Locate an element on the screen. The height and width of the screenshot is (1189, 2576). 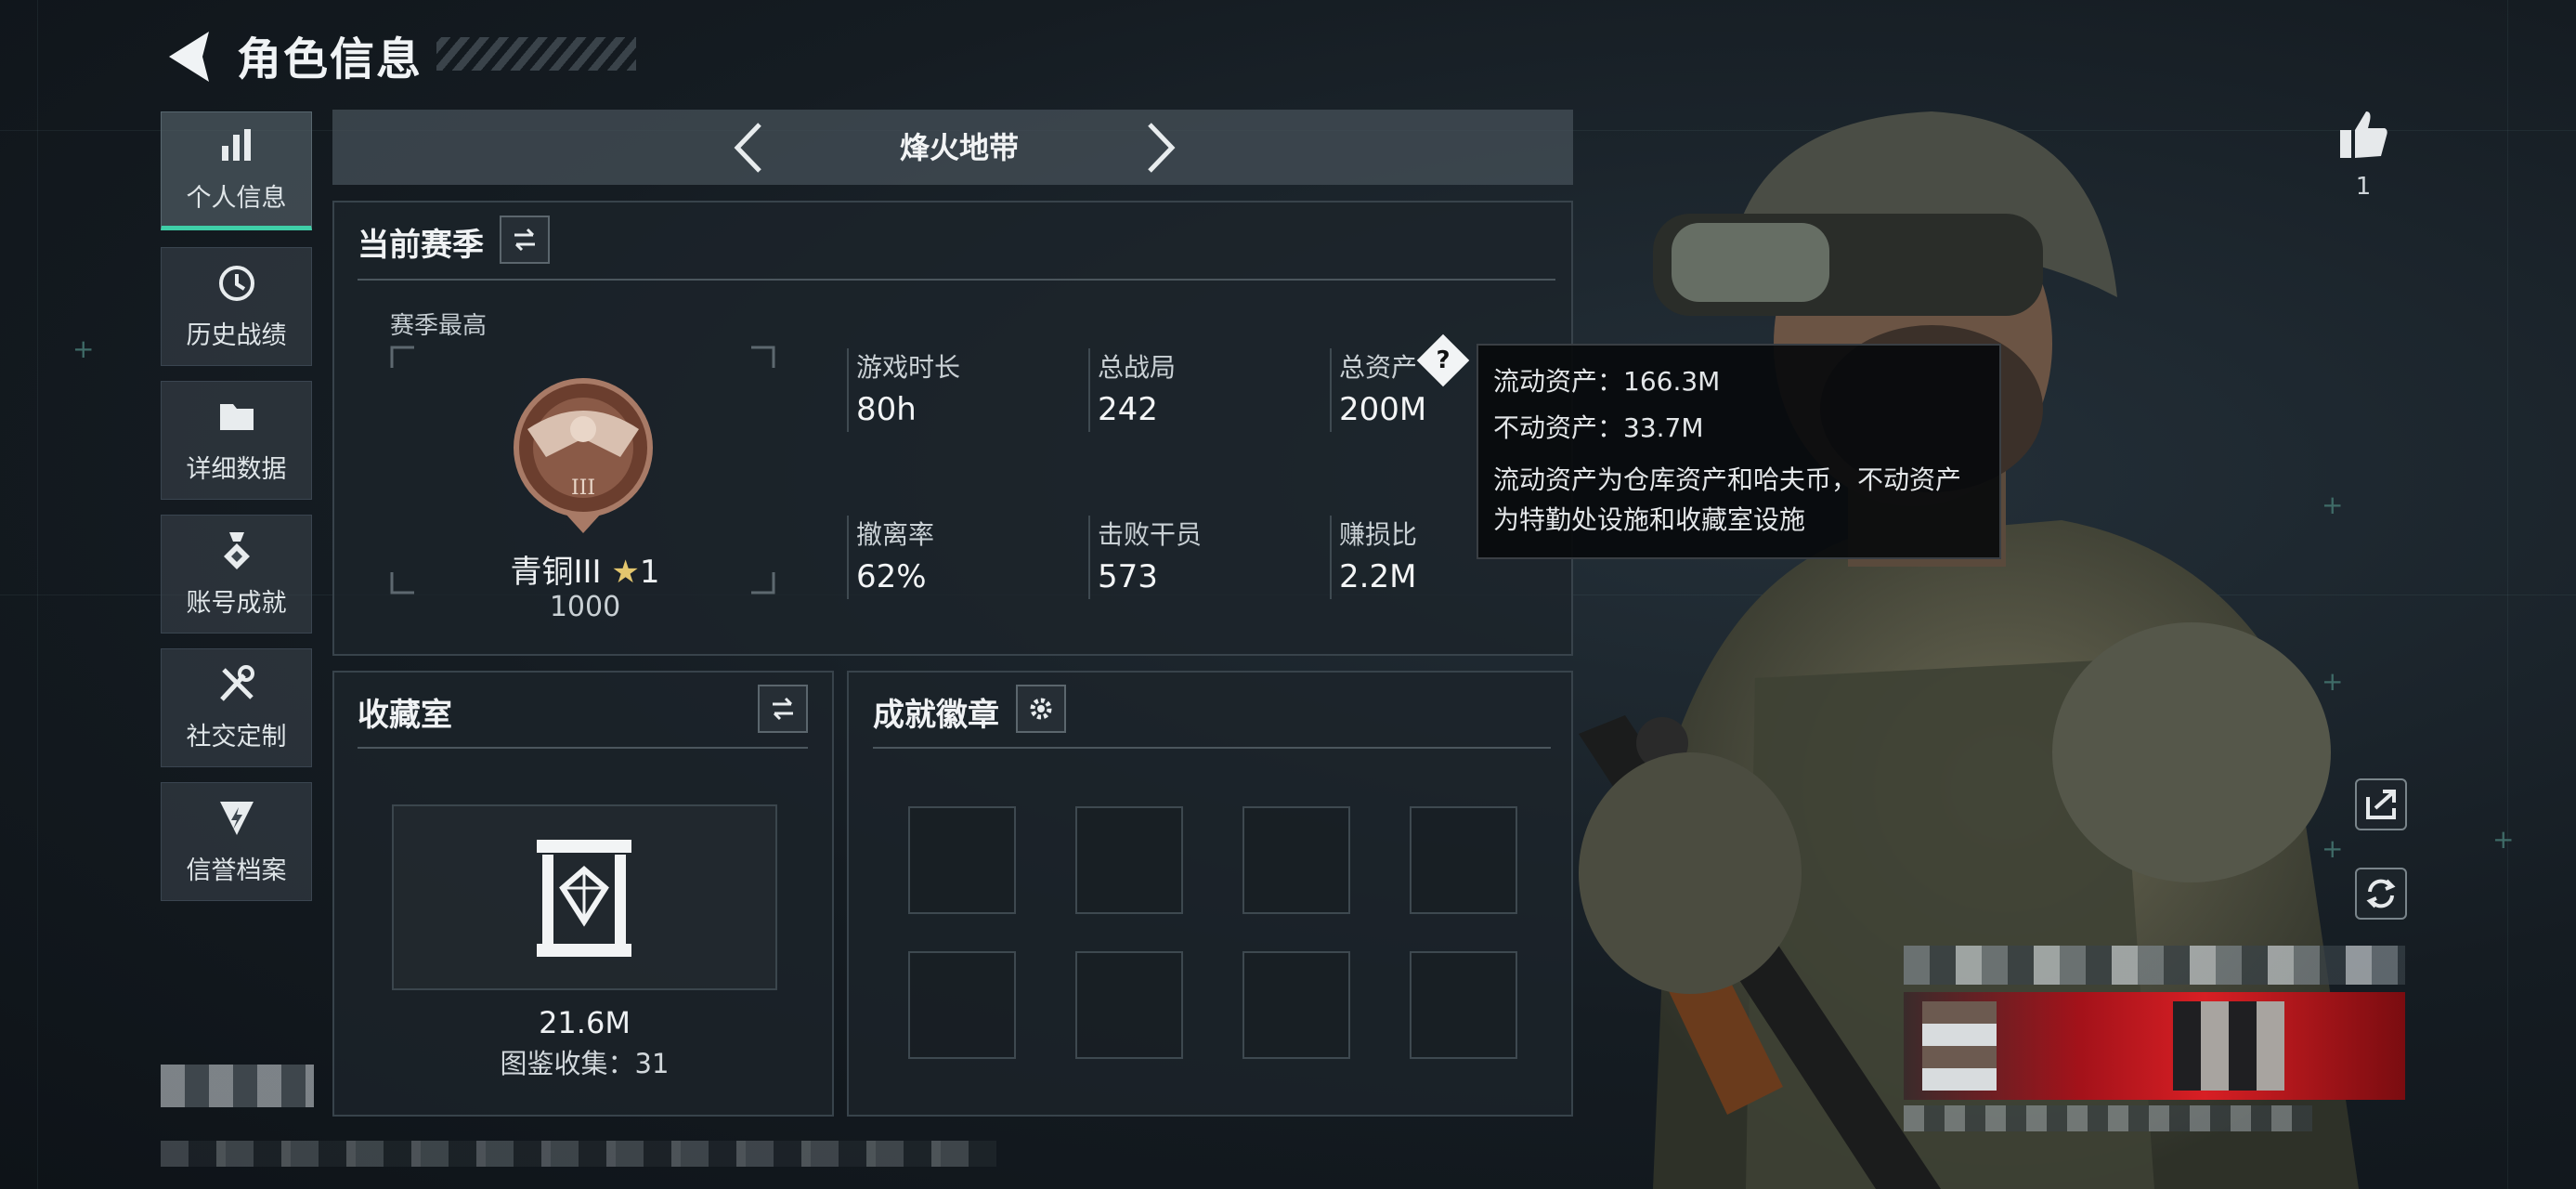
tooltip-line: 流动资产为仓库资产和哈夫币，不动资产 is located at coordinates (1727, 479).